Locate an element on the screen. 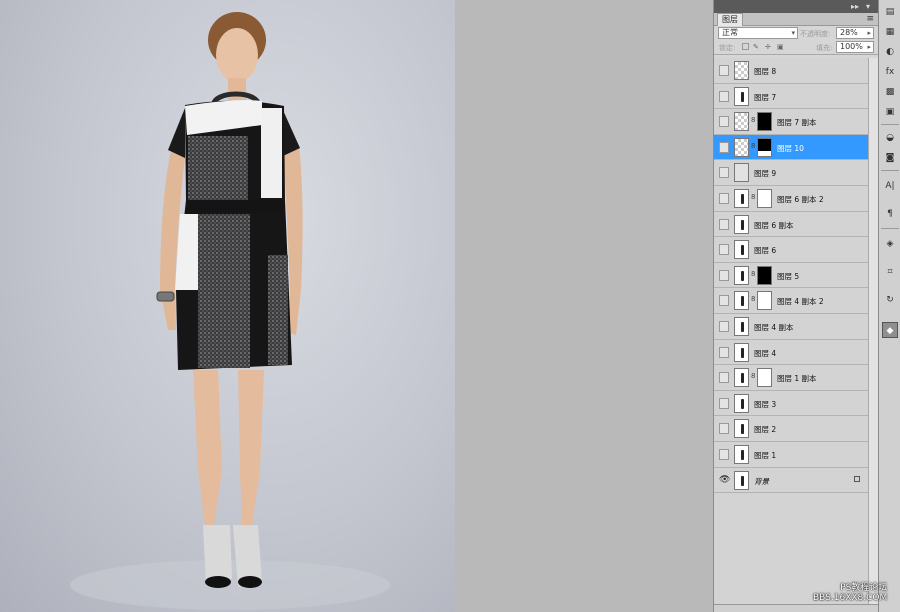 The image size is (900, 612). layer-row: 图层 6 is located at coordinates (791, 250).